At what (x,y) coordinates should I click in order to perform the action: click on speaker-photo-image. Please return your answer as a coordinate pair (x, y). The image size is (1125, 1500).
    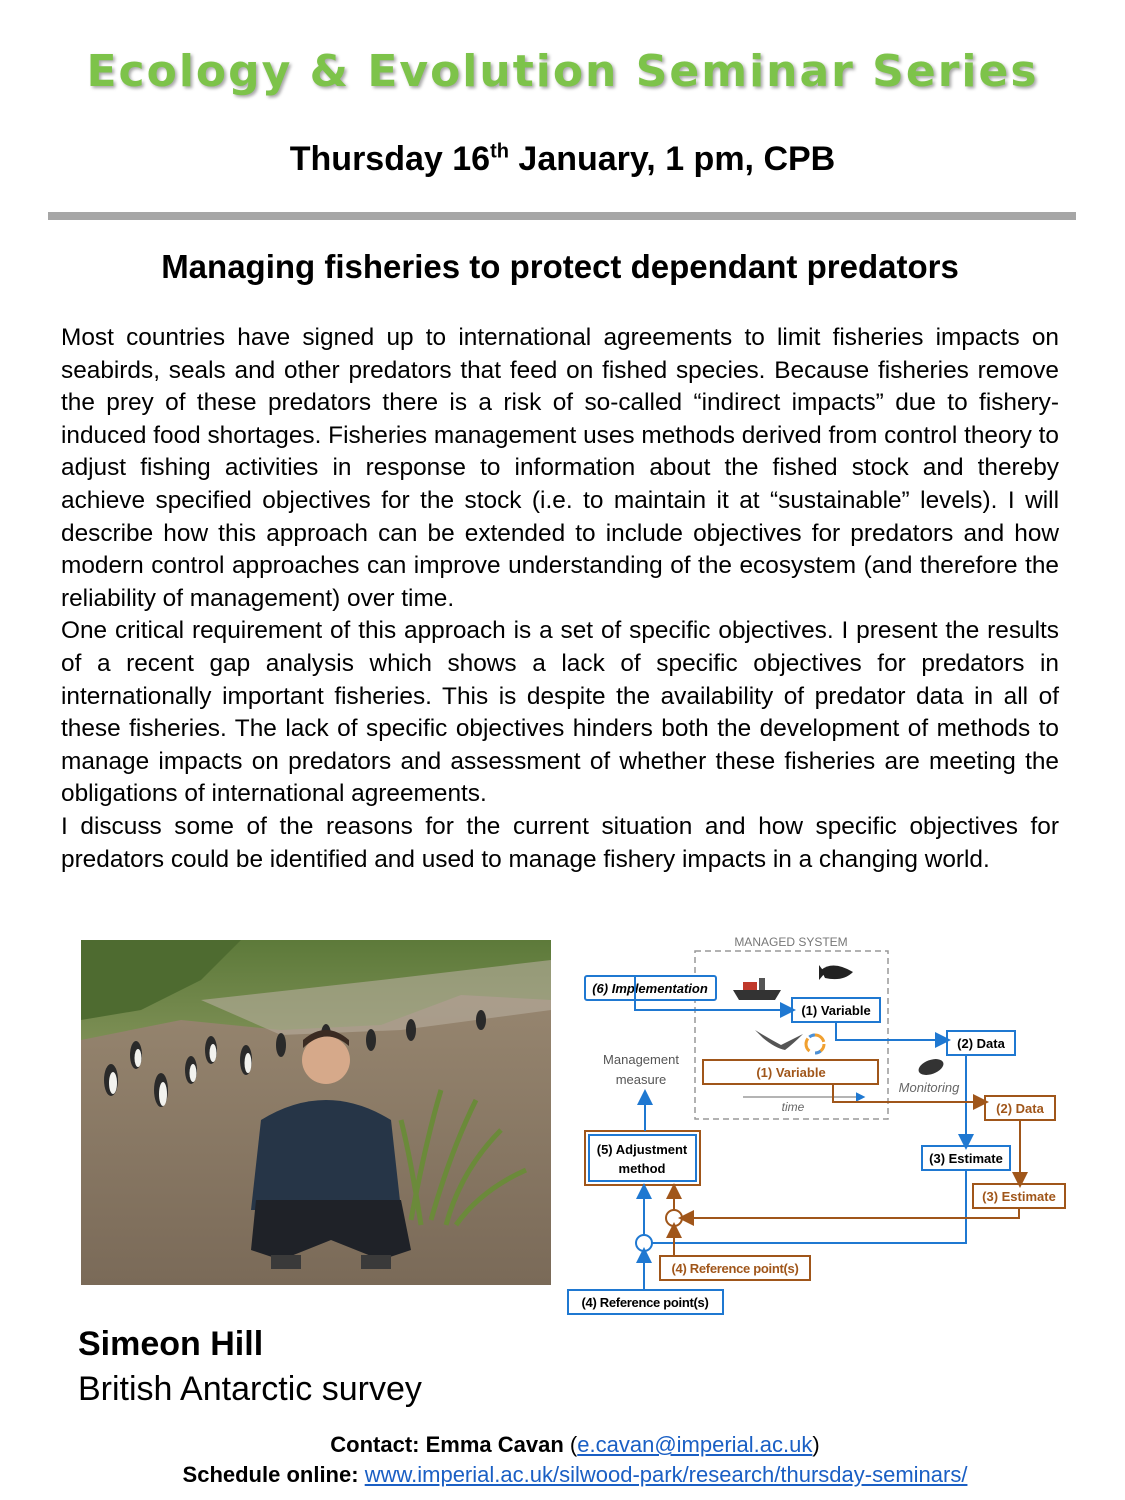
    Looking at the image, I should click on (316, 1112).